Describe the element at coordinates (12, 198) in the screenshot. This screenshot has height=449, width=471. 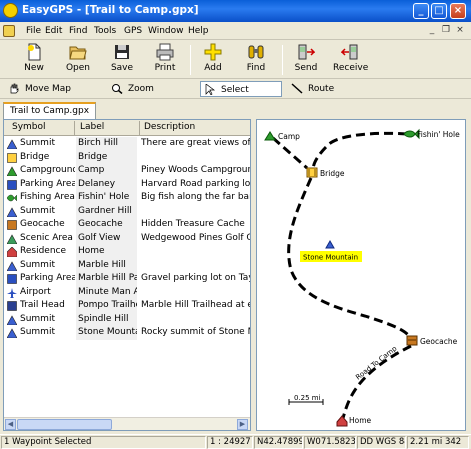
I see `fish-icon` at that location.